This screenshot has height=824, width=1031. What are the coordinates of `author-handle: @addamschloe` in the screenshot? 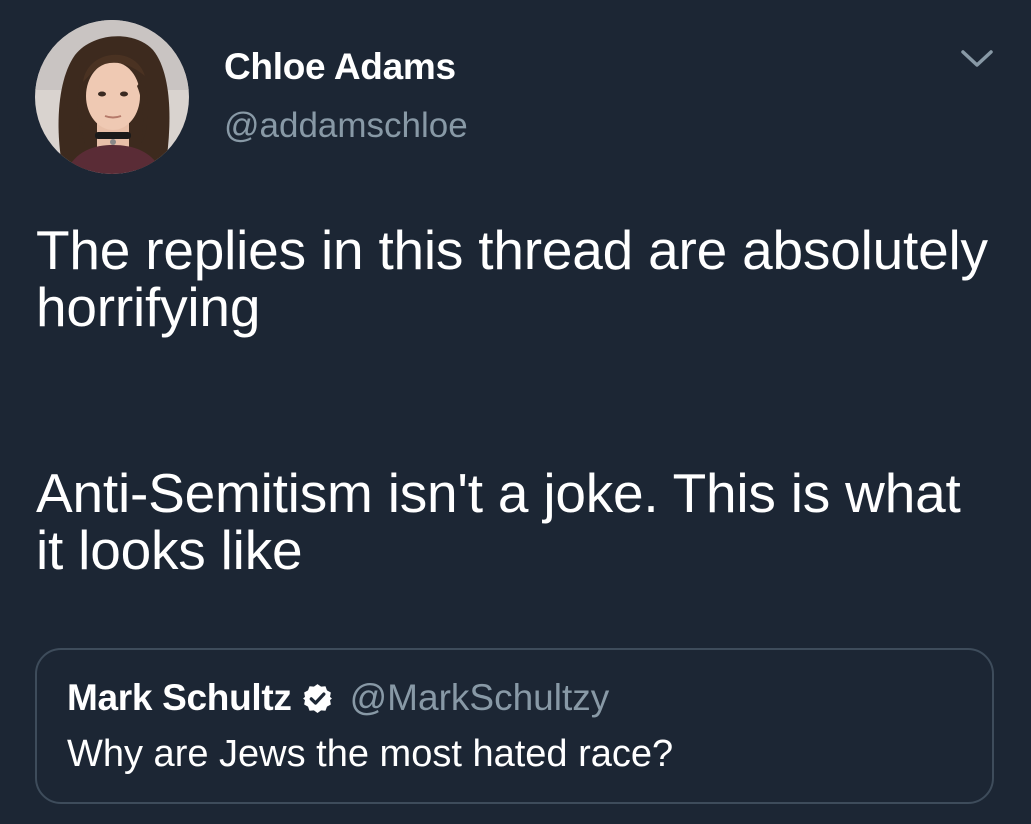 It's located at (346, 126).